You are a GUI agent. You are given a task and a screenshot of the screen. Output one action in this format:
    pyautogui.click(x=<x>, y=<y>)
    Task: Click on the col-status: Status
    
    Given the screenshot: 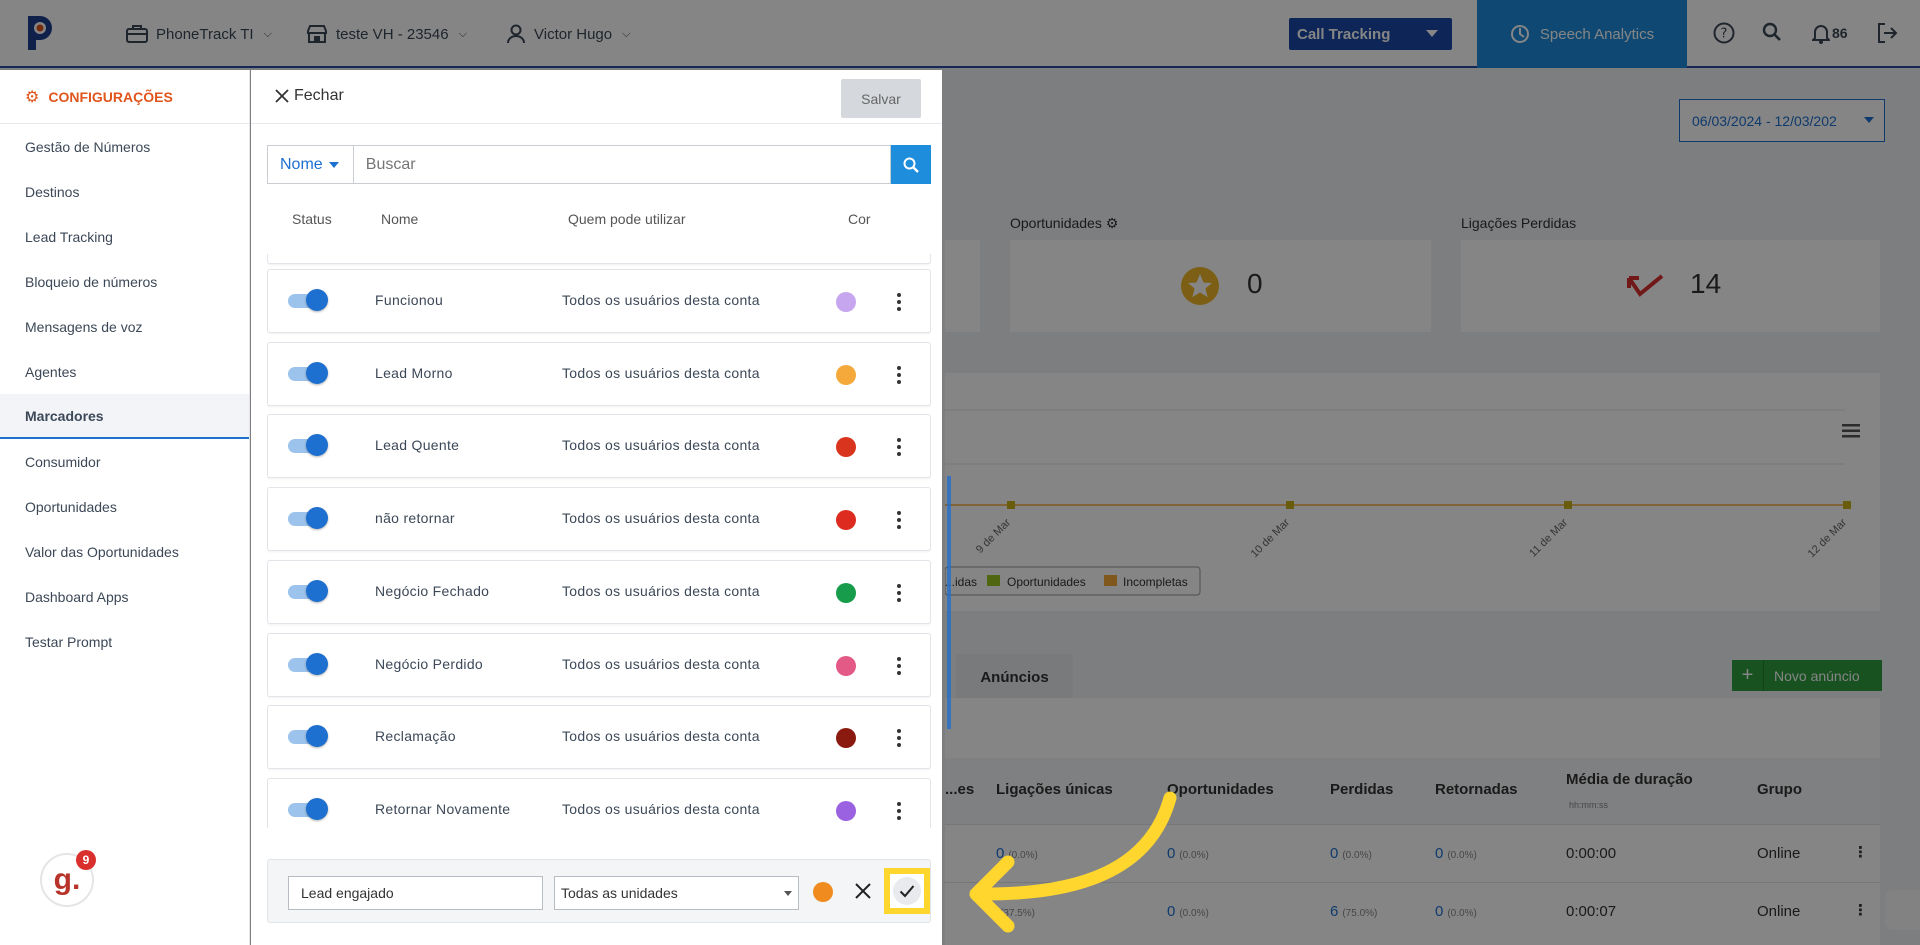 What is the action you would take?
    pyautogui.click(x=312, y=219)
    